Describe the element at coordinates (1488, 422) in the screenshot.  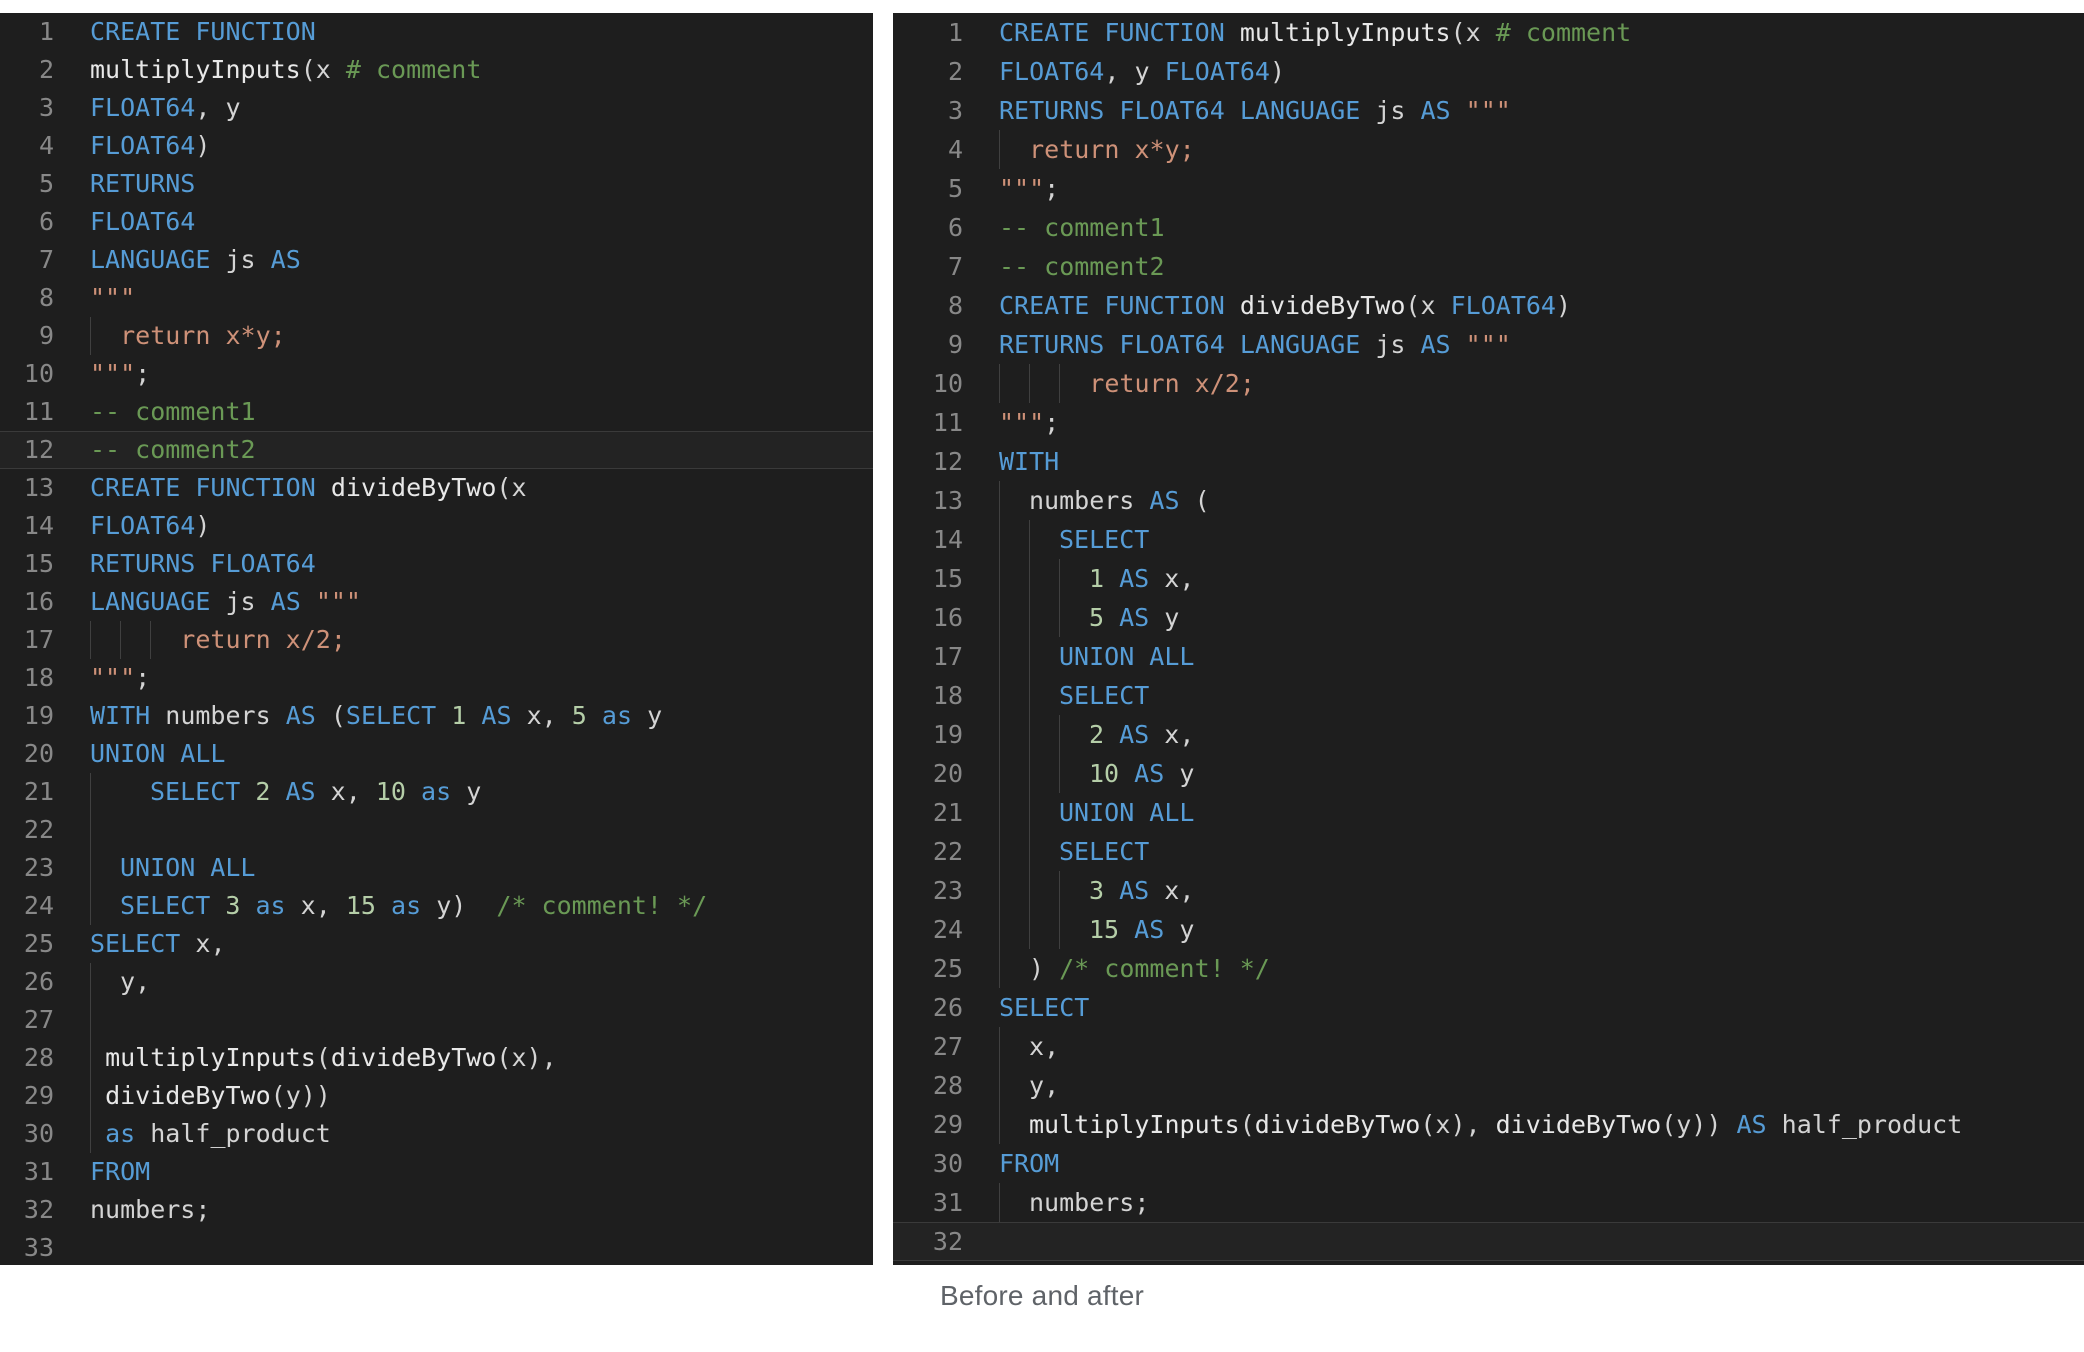
I see `code-line: 11 """;` at that location.